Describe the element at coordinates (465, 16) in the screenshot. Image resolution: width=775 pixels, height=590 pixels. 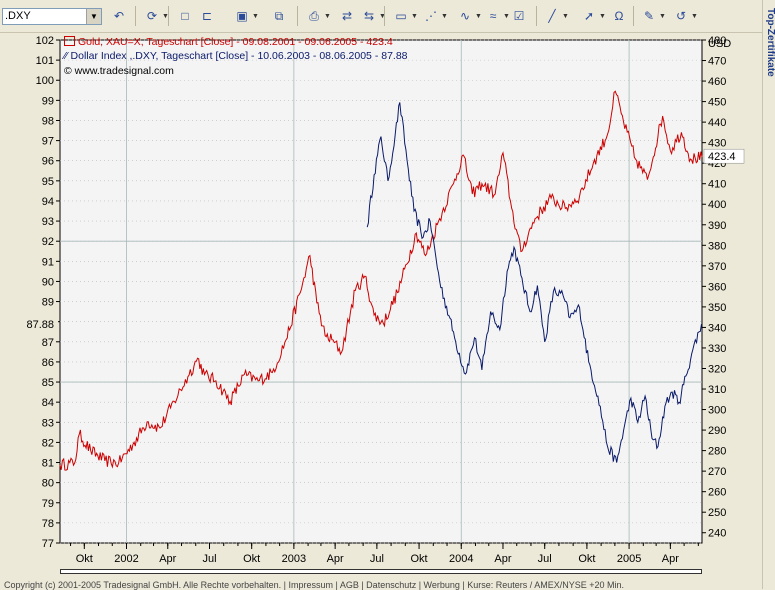
I see `study-icon: ∿` at that location.